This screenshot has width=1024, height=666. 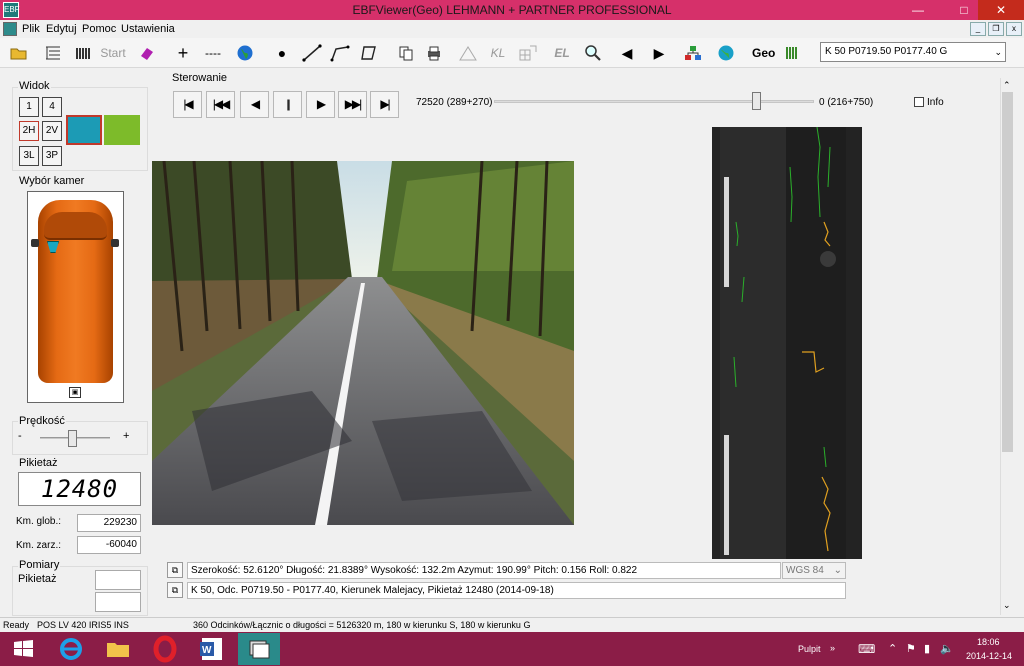 What do you see at coordinates (37, 579) in the screenshot?
I see `pomiary-pikietaz-label: Pikietaż` at bounding box center [37, 579].